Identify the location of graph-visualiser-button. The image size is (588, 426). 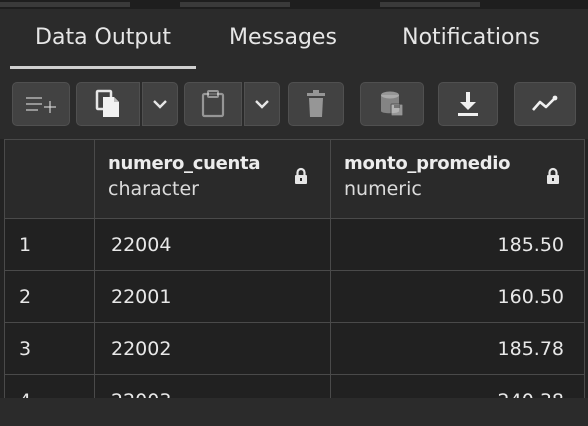
(545, 104).